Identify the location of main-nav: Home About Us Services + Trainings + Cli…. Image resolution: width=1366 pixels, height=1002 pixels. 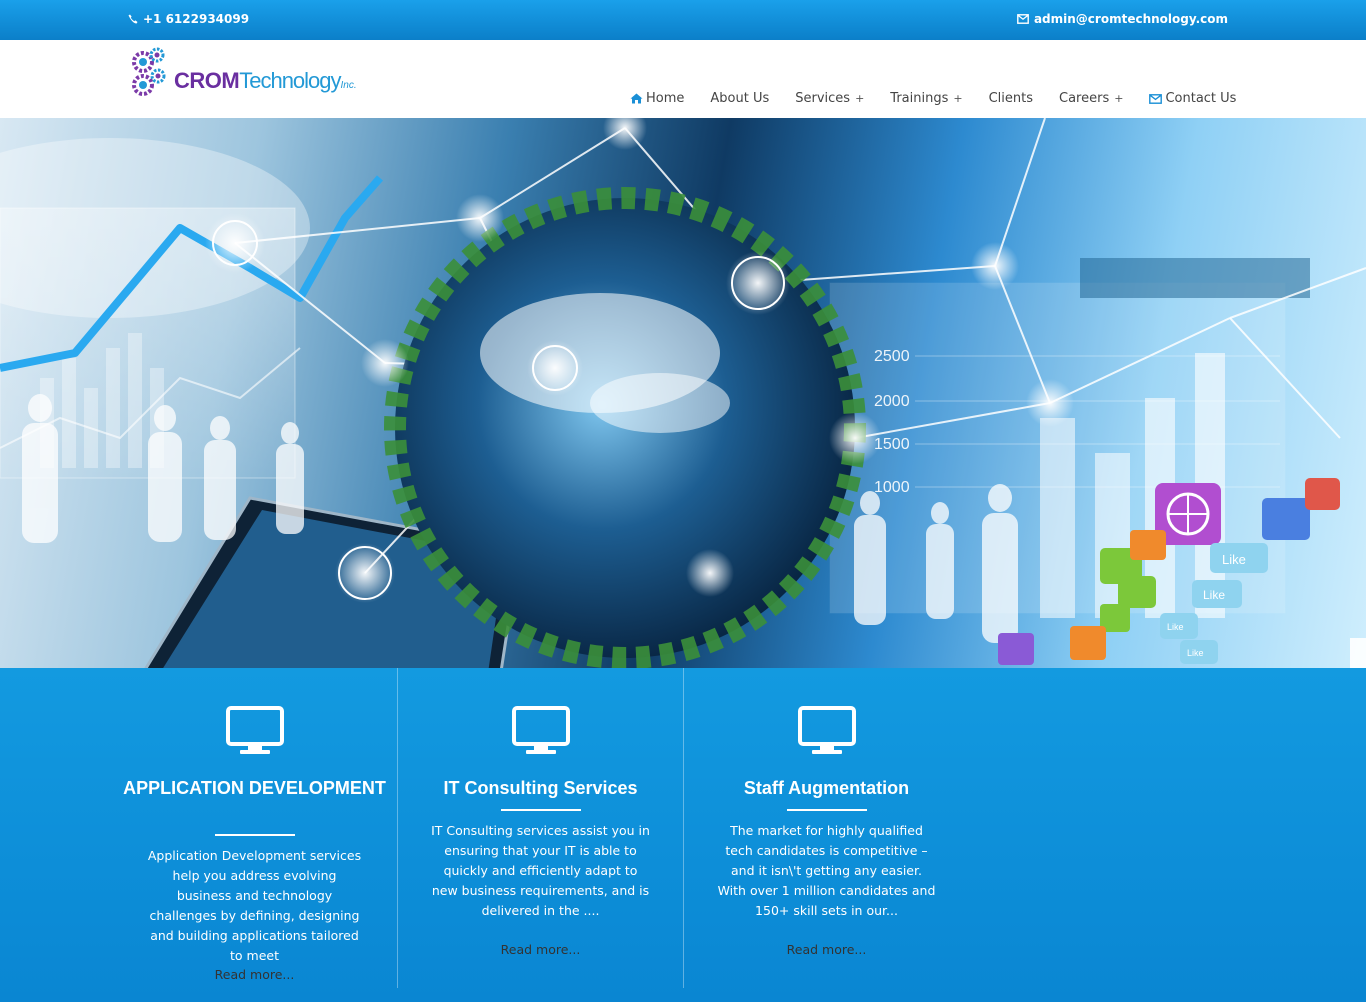
(946, 98).